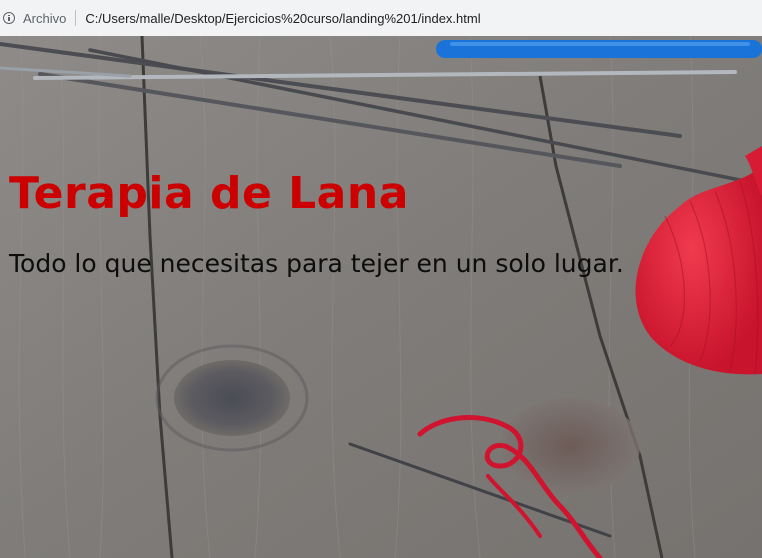 This screenshot has width=762, height=558. Describe the element at coordinates (9, 18) in the screenshot. I see `info-icon` at that location.